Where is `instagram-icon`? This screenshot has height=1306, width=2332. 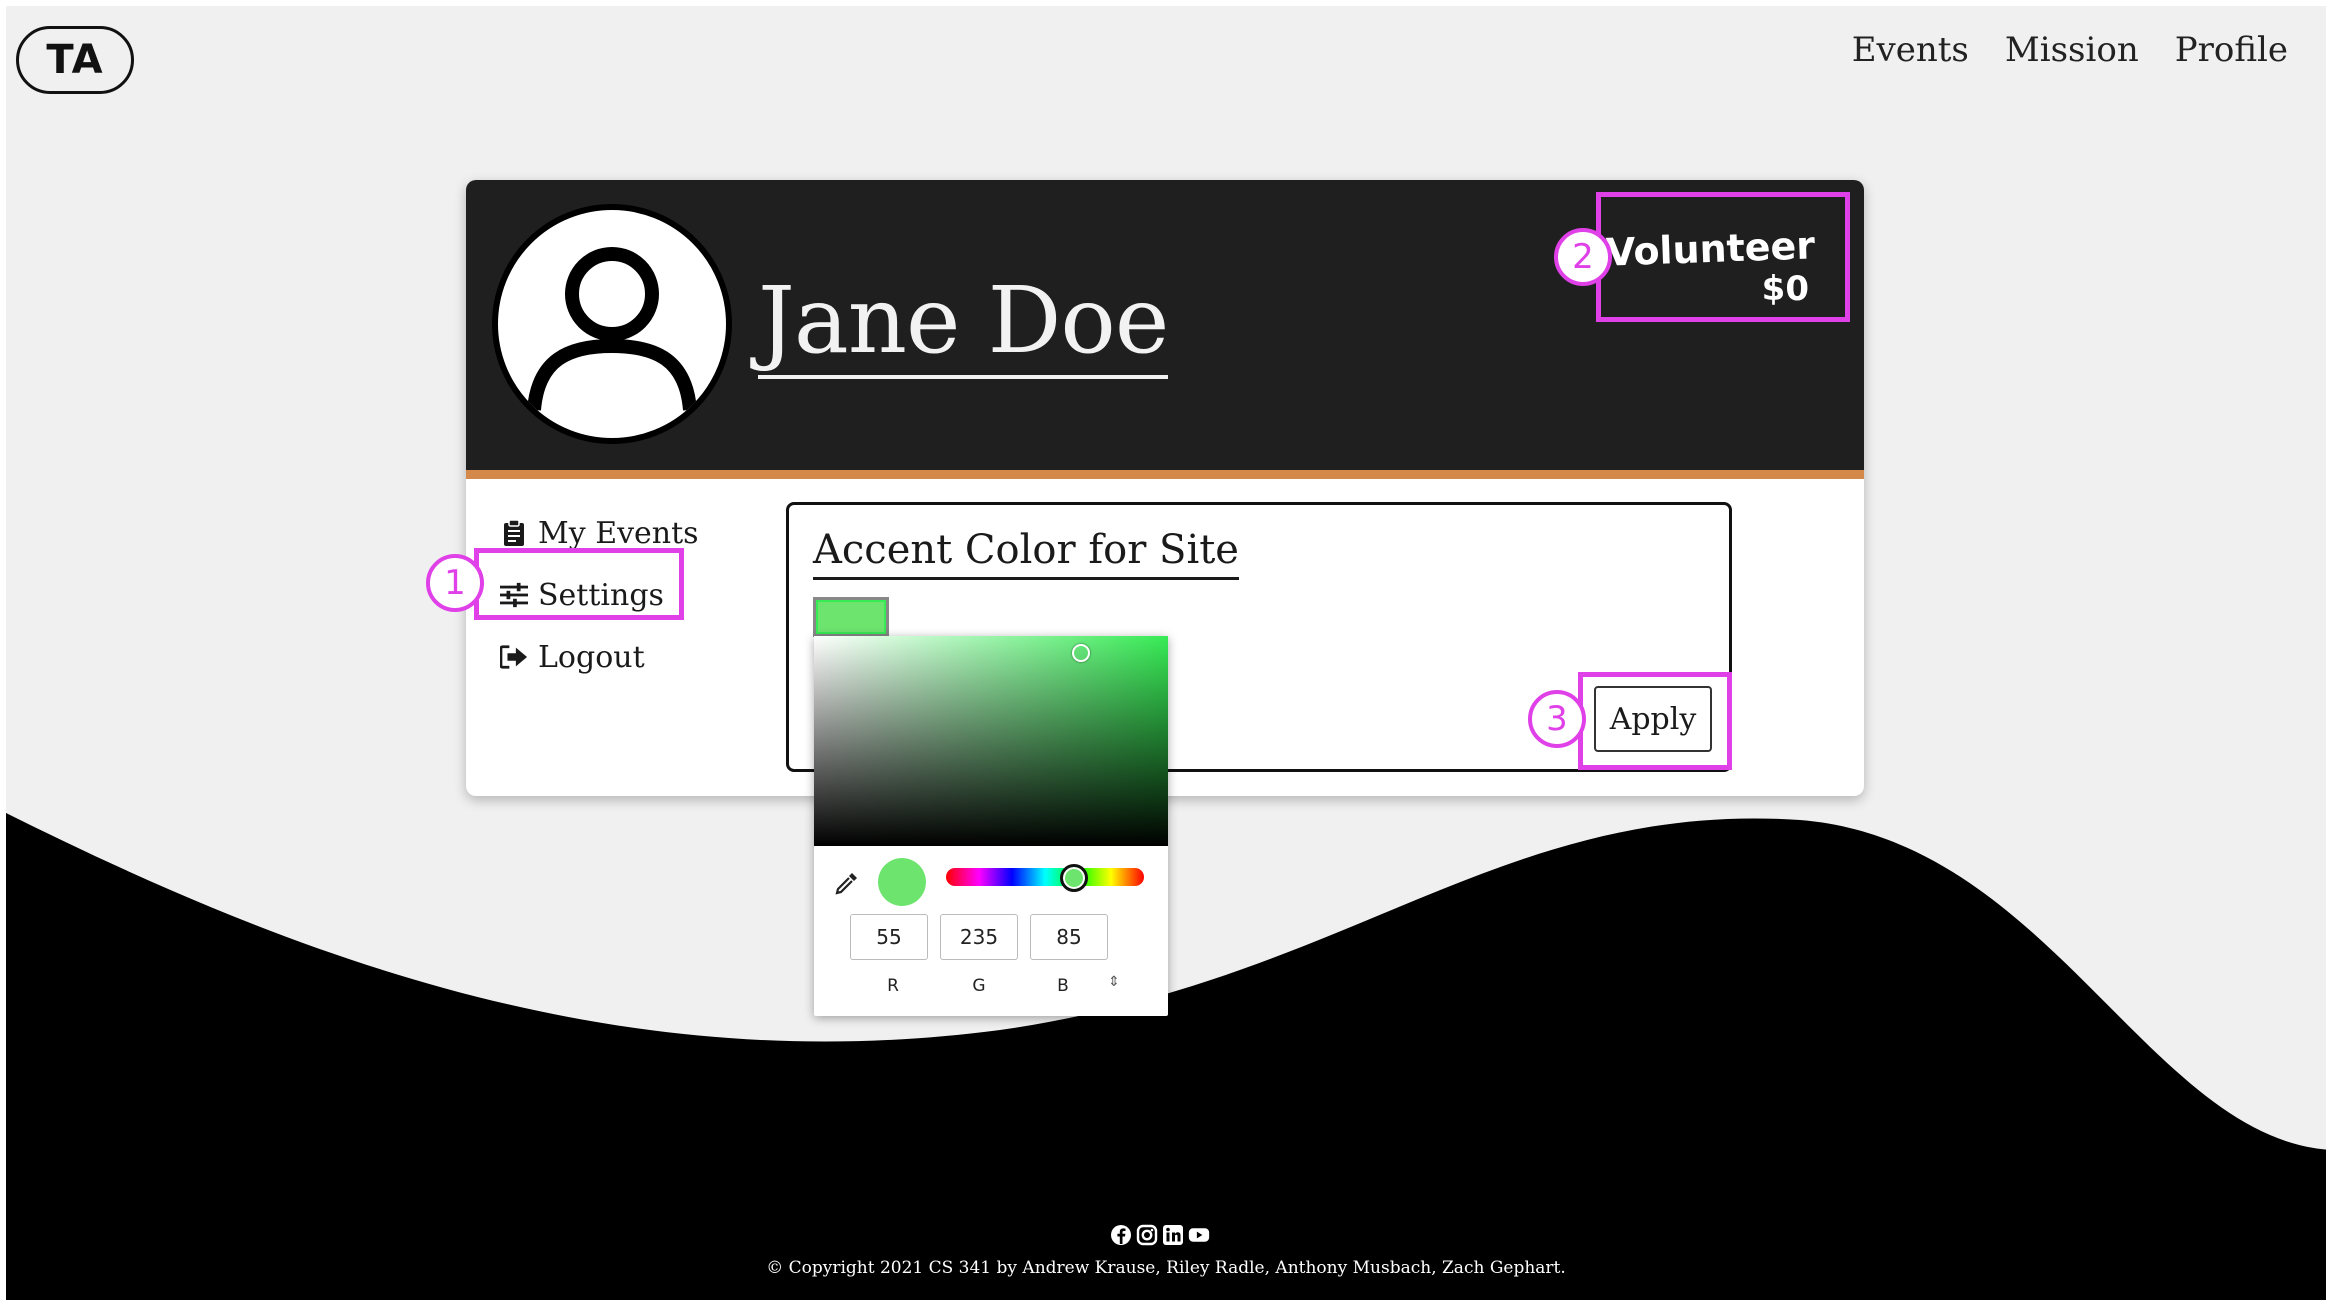 instagram-icon is located at coordinates (1147, 1235).